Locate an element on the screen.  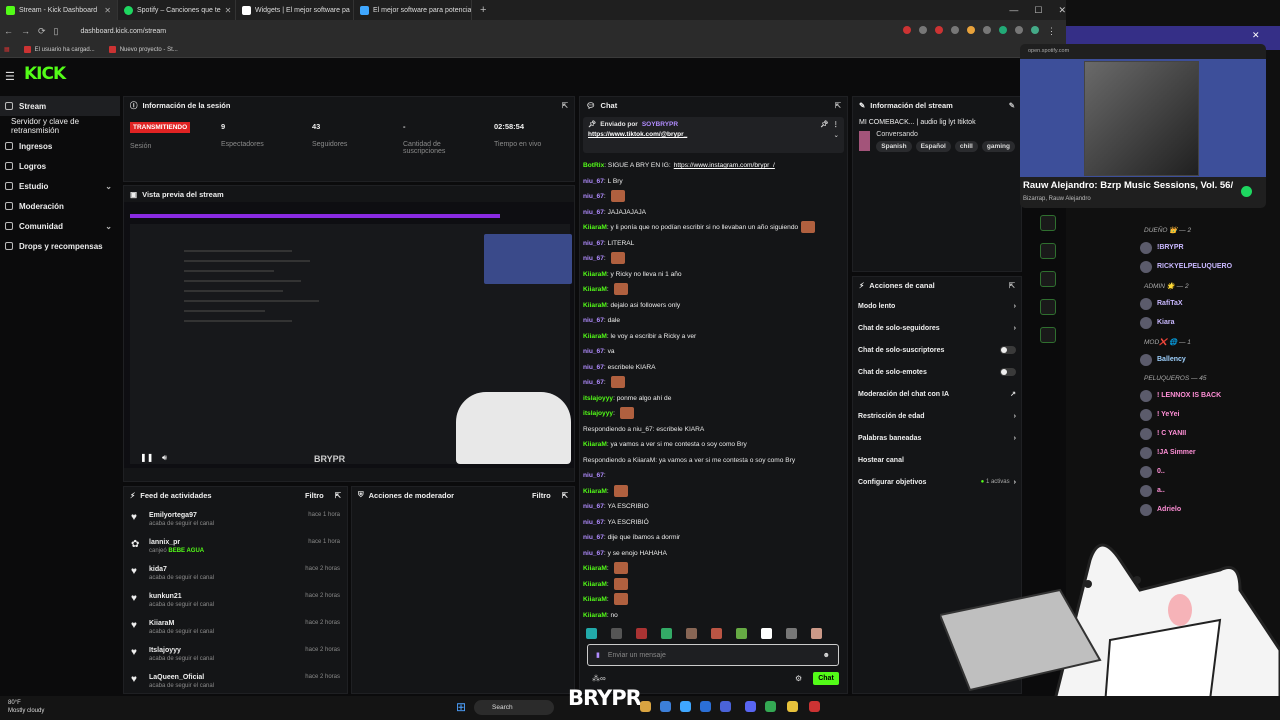
chat-username: BotRix is located at coordinates (593, 165).